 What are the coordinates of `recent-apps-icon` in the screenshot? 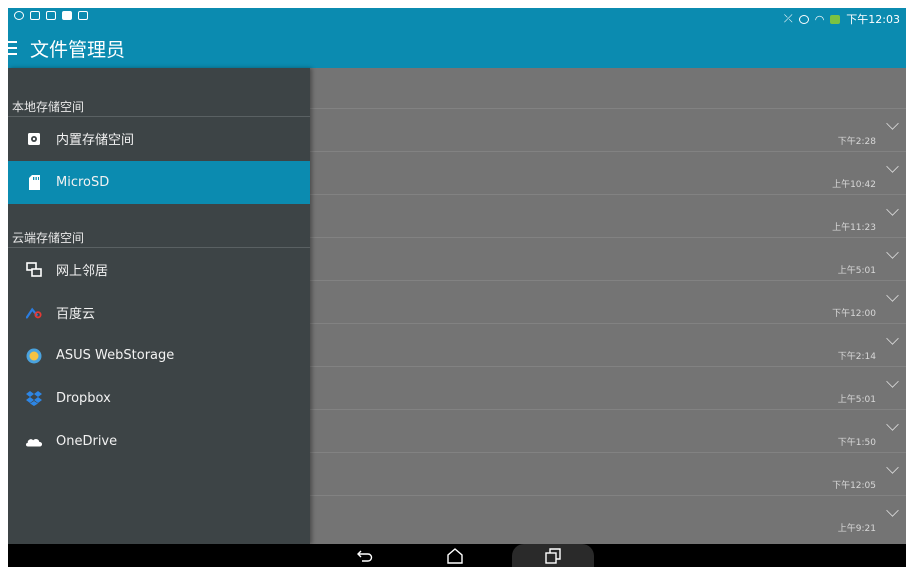 It's located at (553, 555).